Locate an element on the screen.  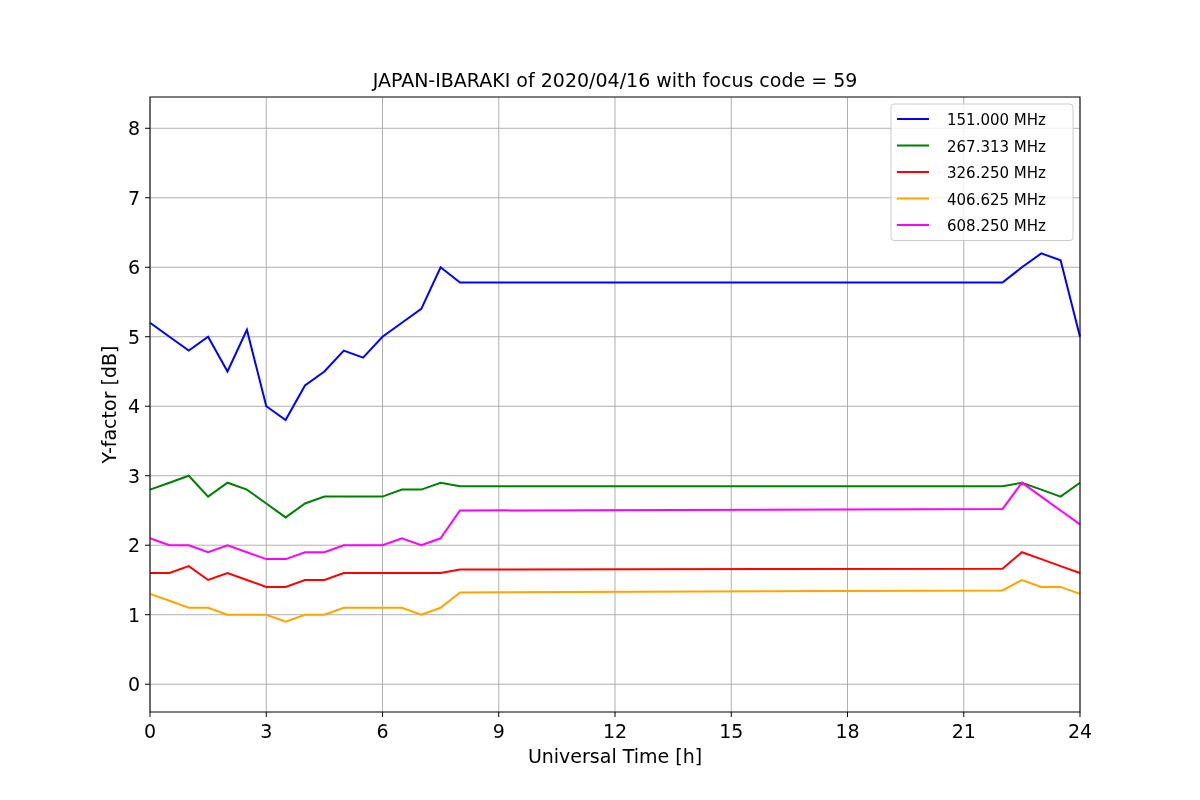
legend-label: 608.250 MHz is located at coordinates (996, 226).